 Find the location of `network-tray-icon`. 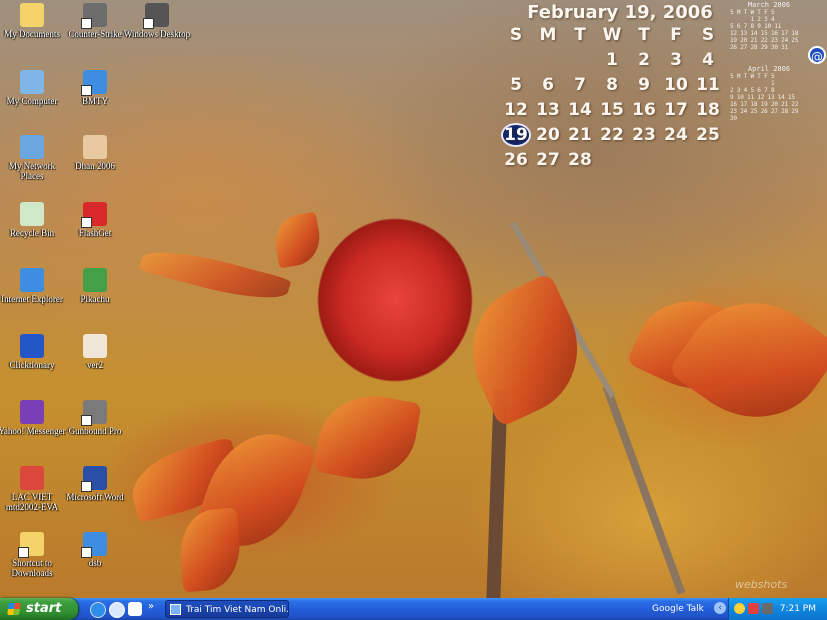

network-tray-icon is located at coordinates (767, 608).